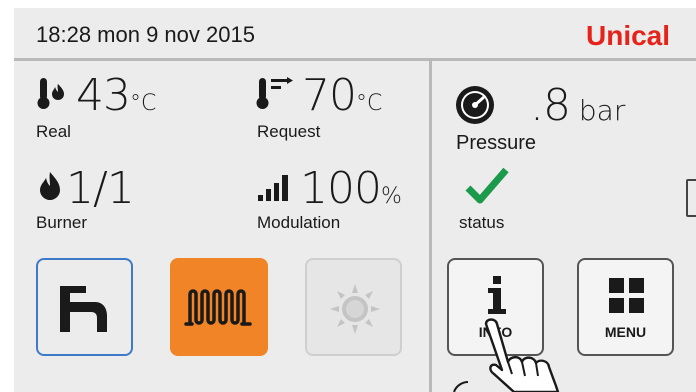 This screenshot has width=696, height=392. Describe the element at coordinates (289, 131) in the screenshot. I see `request-temperature-label: Request` at that location.